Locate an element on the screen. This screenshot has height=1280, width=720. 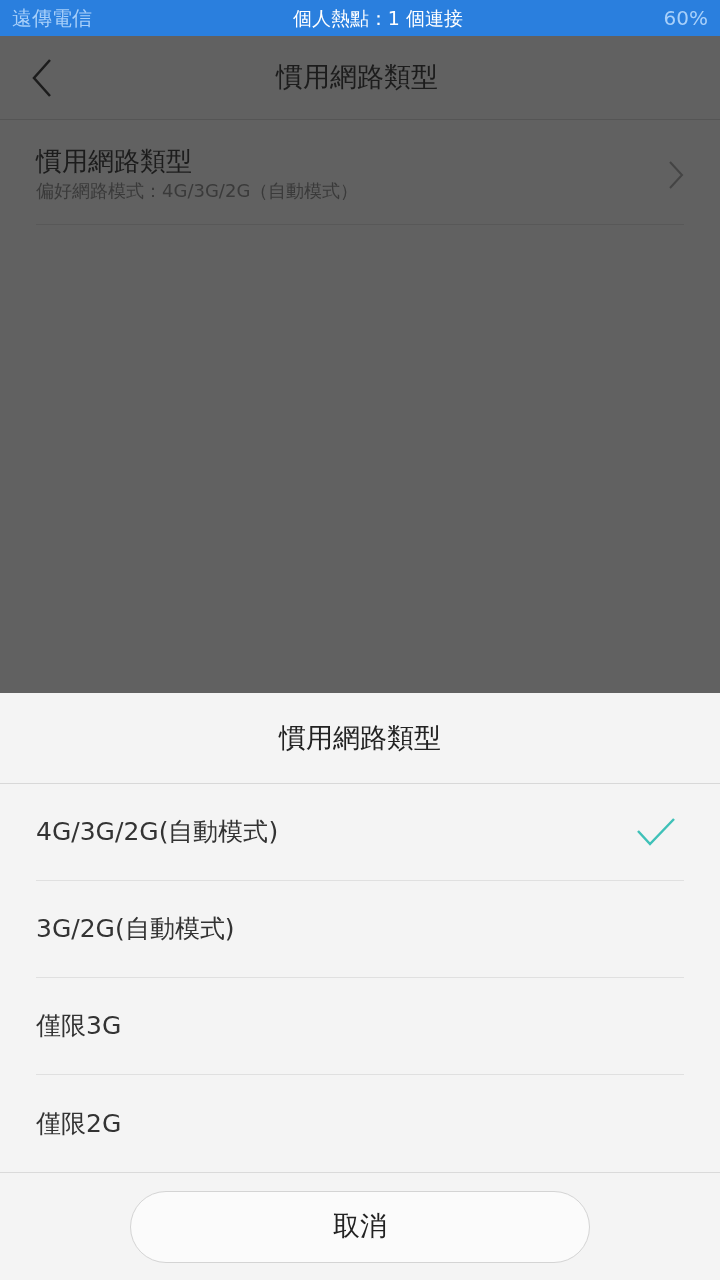
back-button is located at coordinates (42, 77).